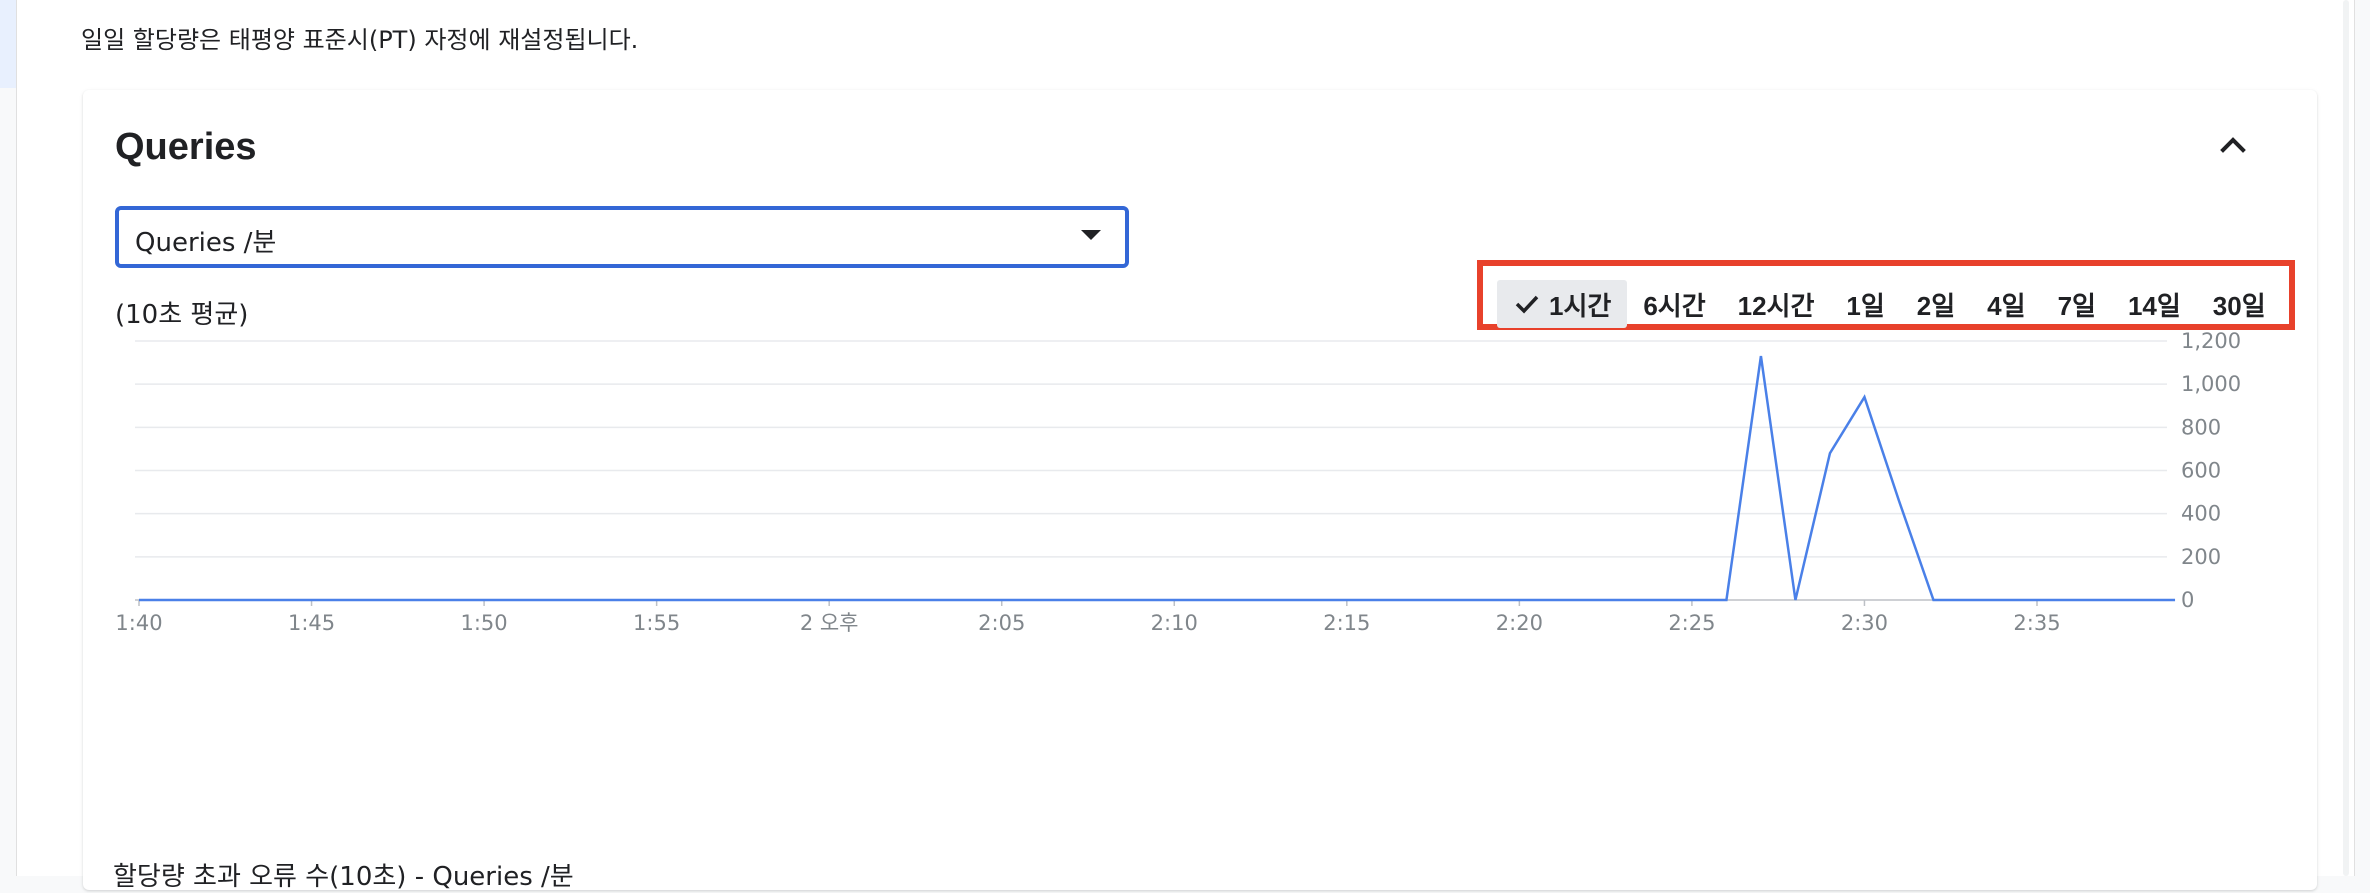 This screenshot has height=893, width=2370. I want to click on x-tick-label: 1:50, so click(484, 623).